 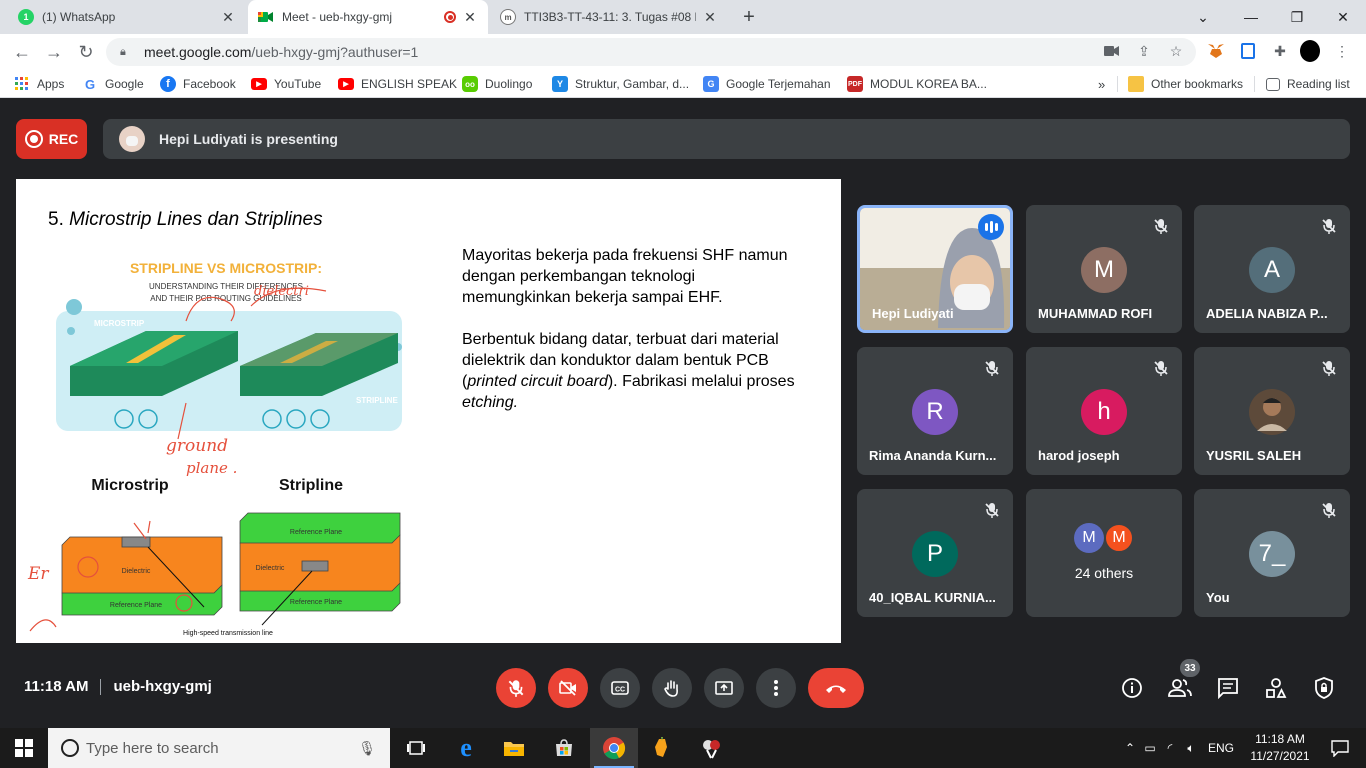 What do you see at coordinates (1272, 411) in the screenshot?
I see `participant-tile: YUSRIL SALEH` at bounding box center [1272, 411].